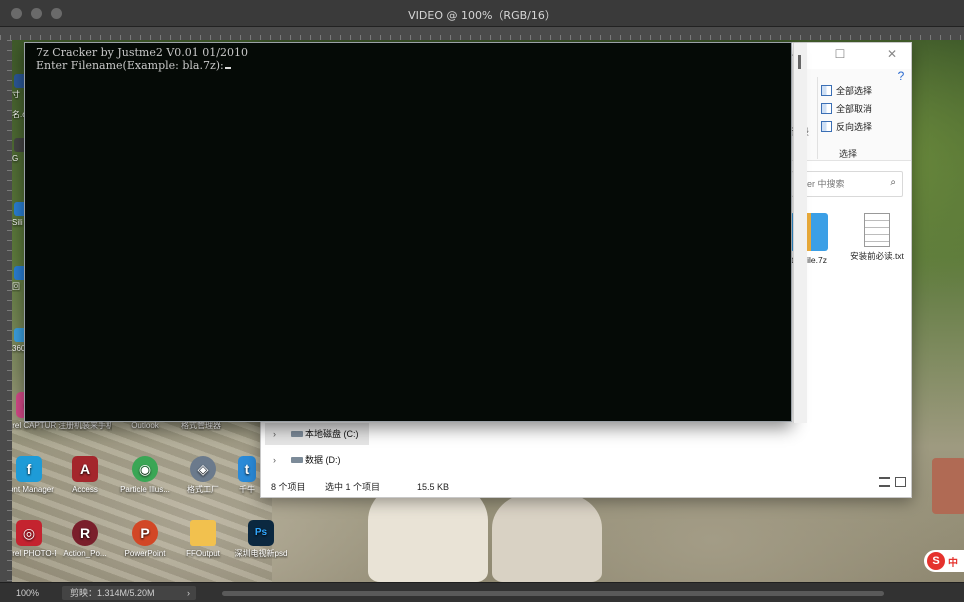  I want to click on search-box: ⌕, so click(847, 184).